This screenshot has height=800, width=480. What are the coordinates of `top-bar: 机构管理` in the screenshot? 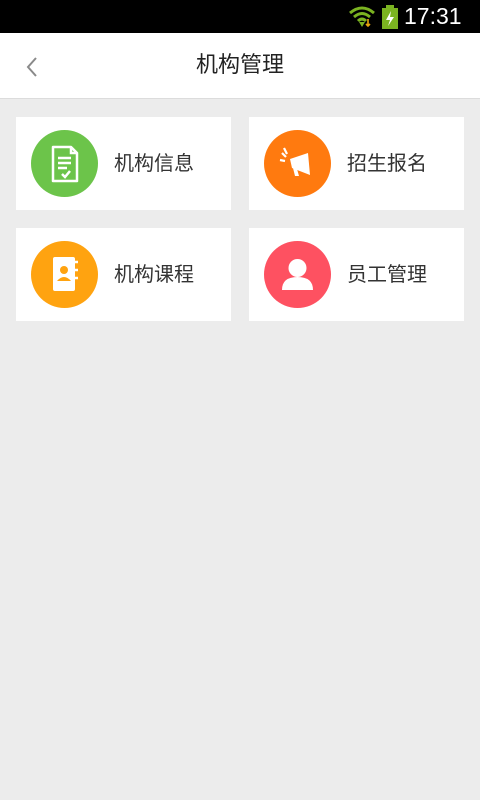 It's located at (240, 66).